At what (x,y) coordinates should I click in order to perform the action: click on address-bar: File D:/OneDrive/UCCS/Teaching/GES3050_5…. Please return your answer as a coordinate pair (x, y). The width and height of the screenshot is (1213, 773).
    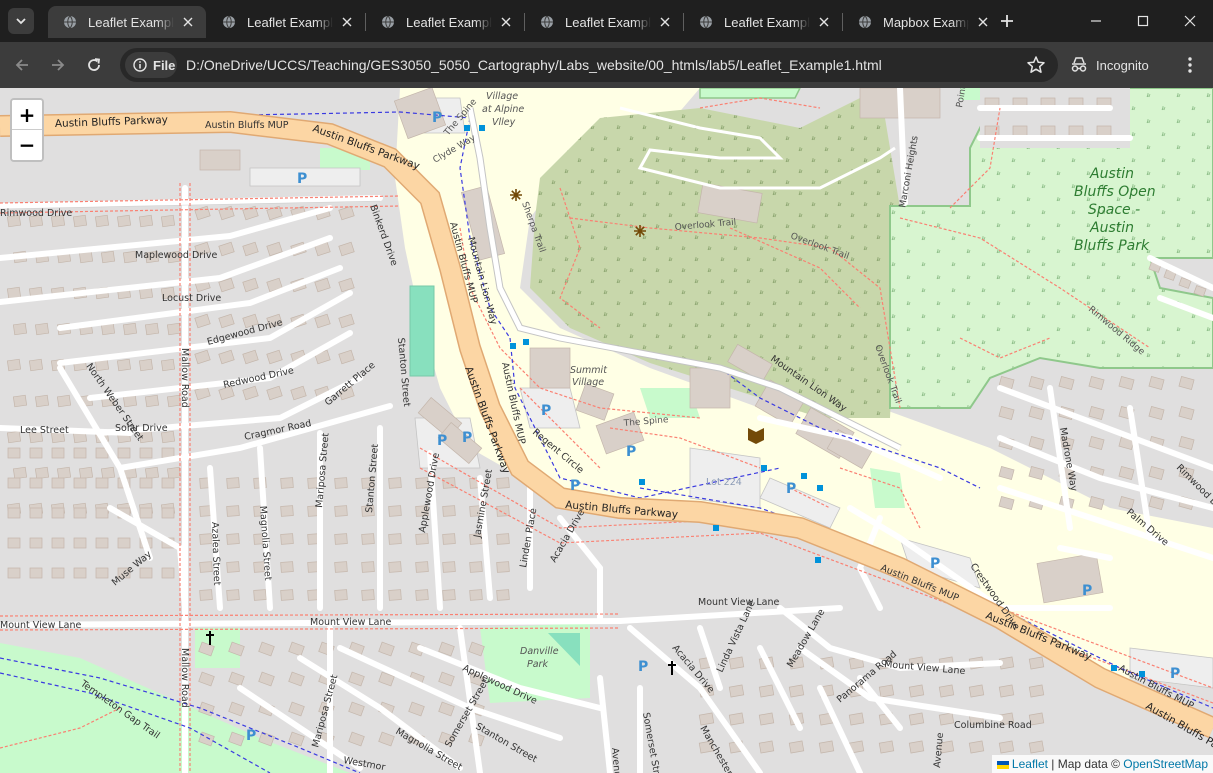
    Looking at the image, I should click on (589, 65).